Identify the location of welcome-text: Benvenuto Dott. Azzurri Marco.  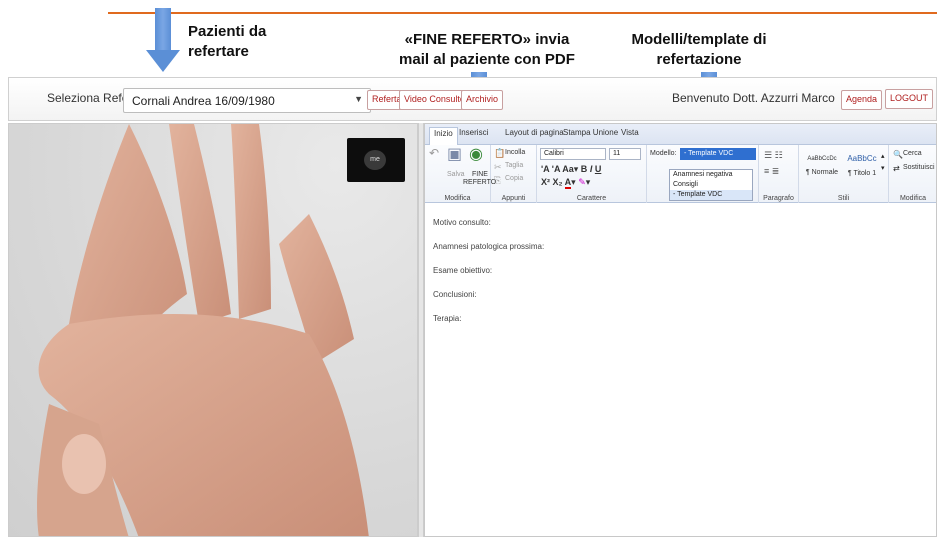
(753, 98).